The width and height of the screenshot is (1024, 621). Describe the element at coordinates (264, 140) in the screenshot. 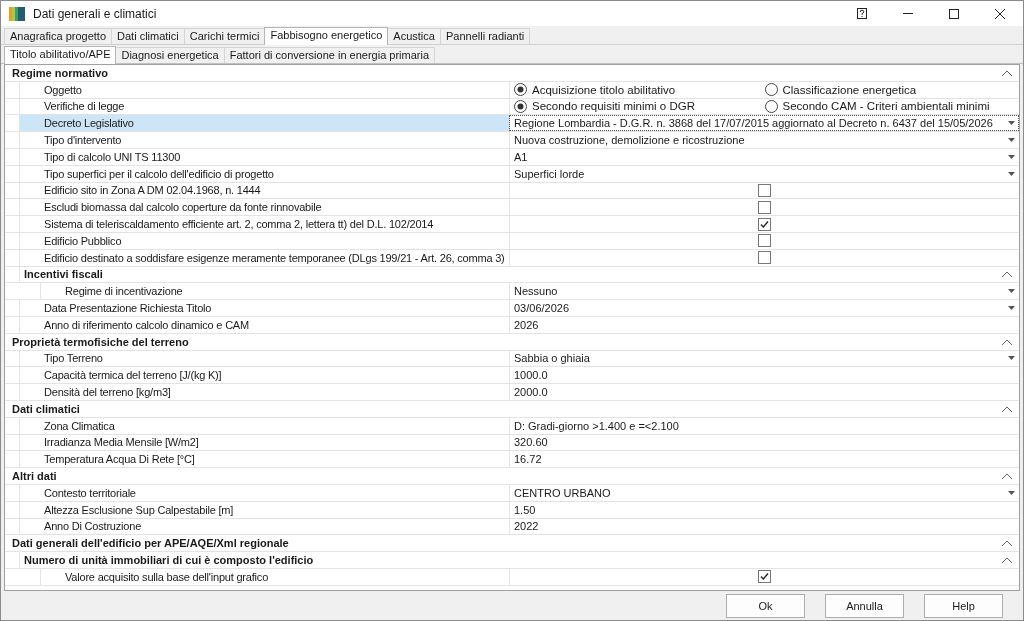

I see `property-label: Tipo d'intervento` at that location.